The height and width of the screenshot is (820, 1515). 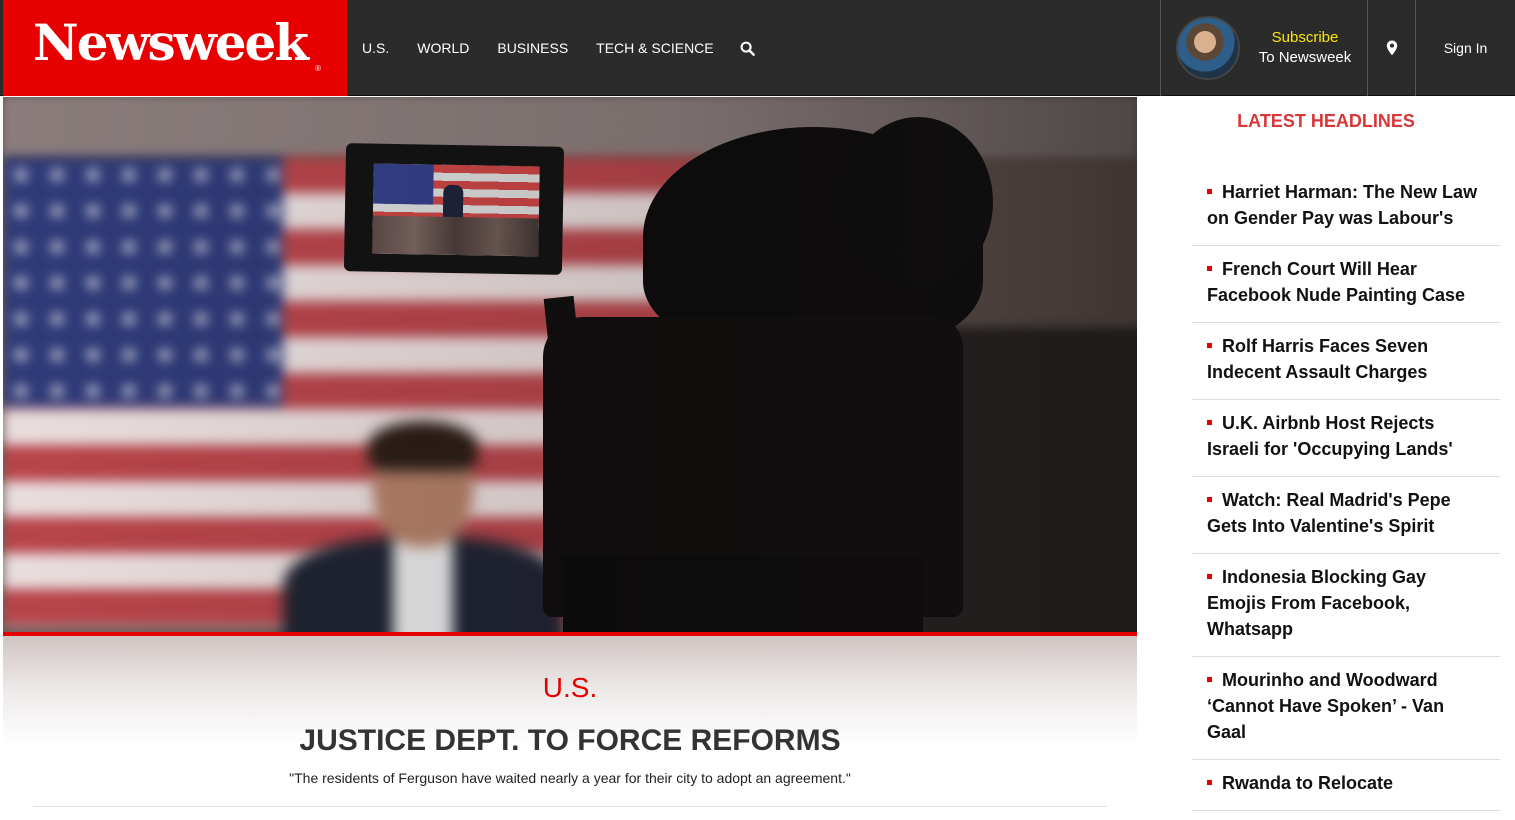 What do you see at coordinates (1208, 48) in the screenshot?
I see `subscribe-promo-thumbnail` at bounding box center [1208, 48].